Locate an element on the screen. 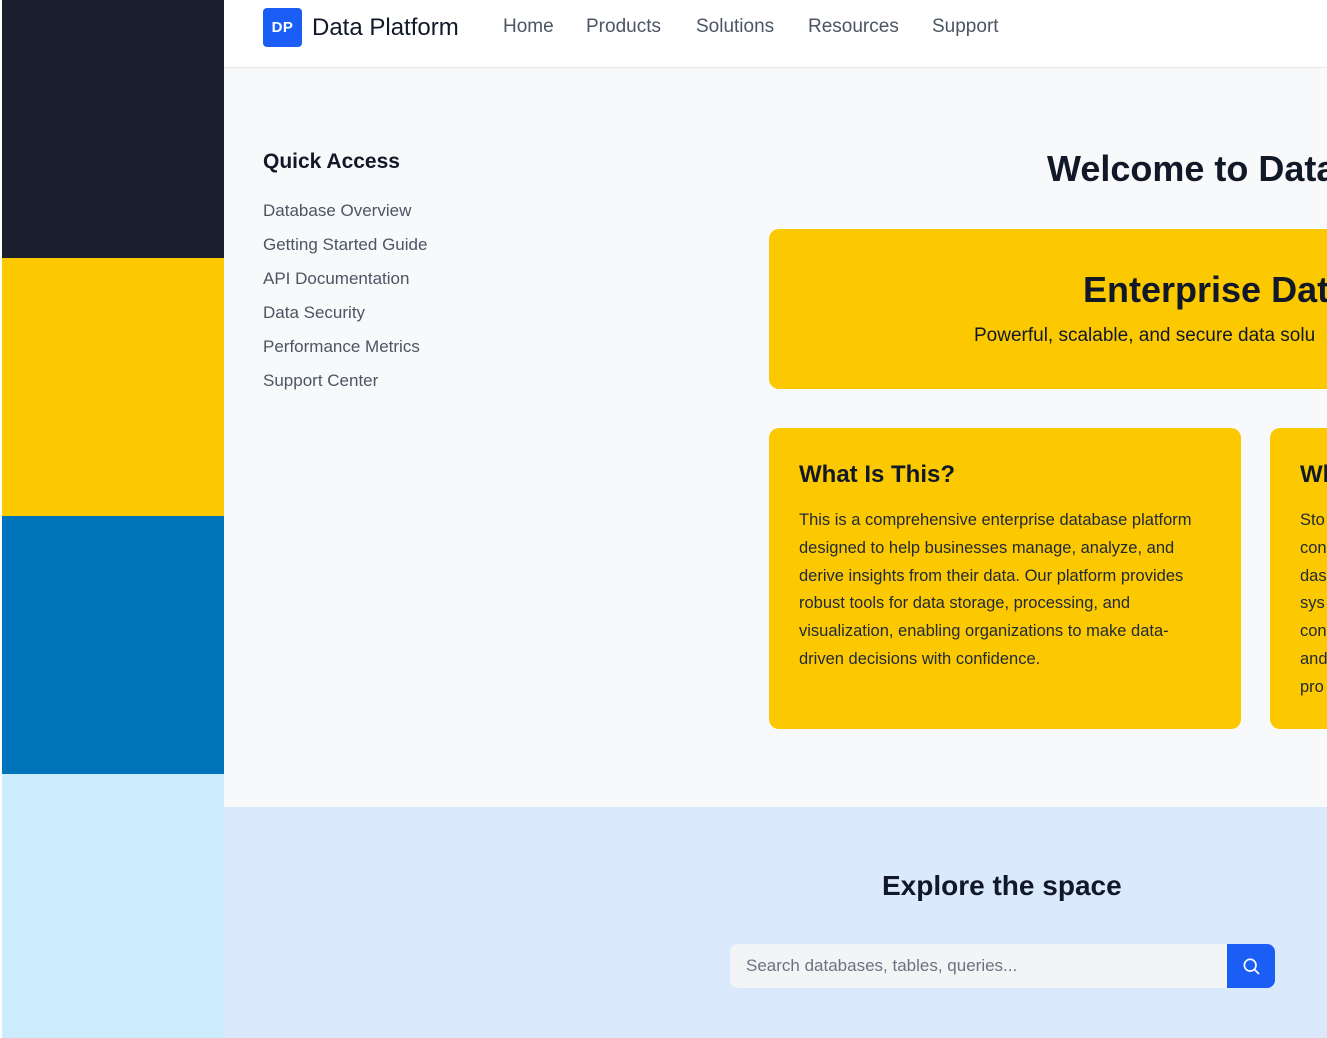 The width and height of the screenshot is (1327, 1038). quick-link-getting-started: Getting Started Guide is located at coordinates (345, 252).